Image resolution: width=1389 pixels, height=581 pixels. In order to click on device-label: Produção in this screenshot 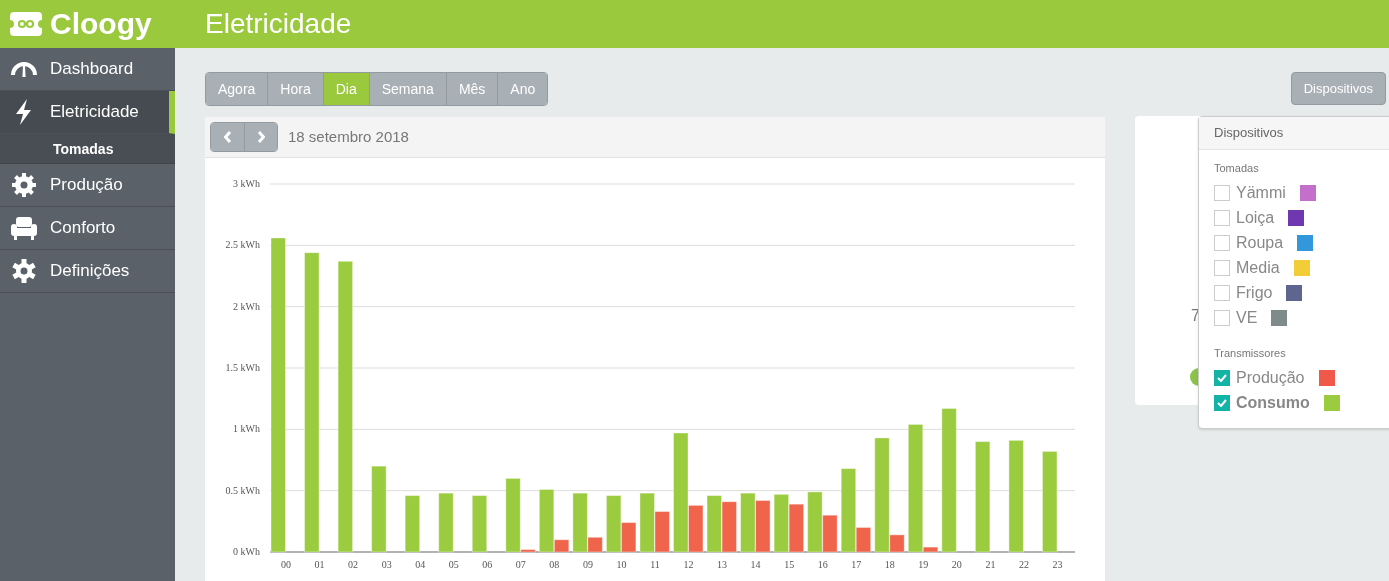, I will do `click(1270, 377)`.